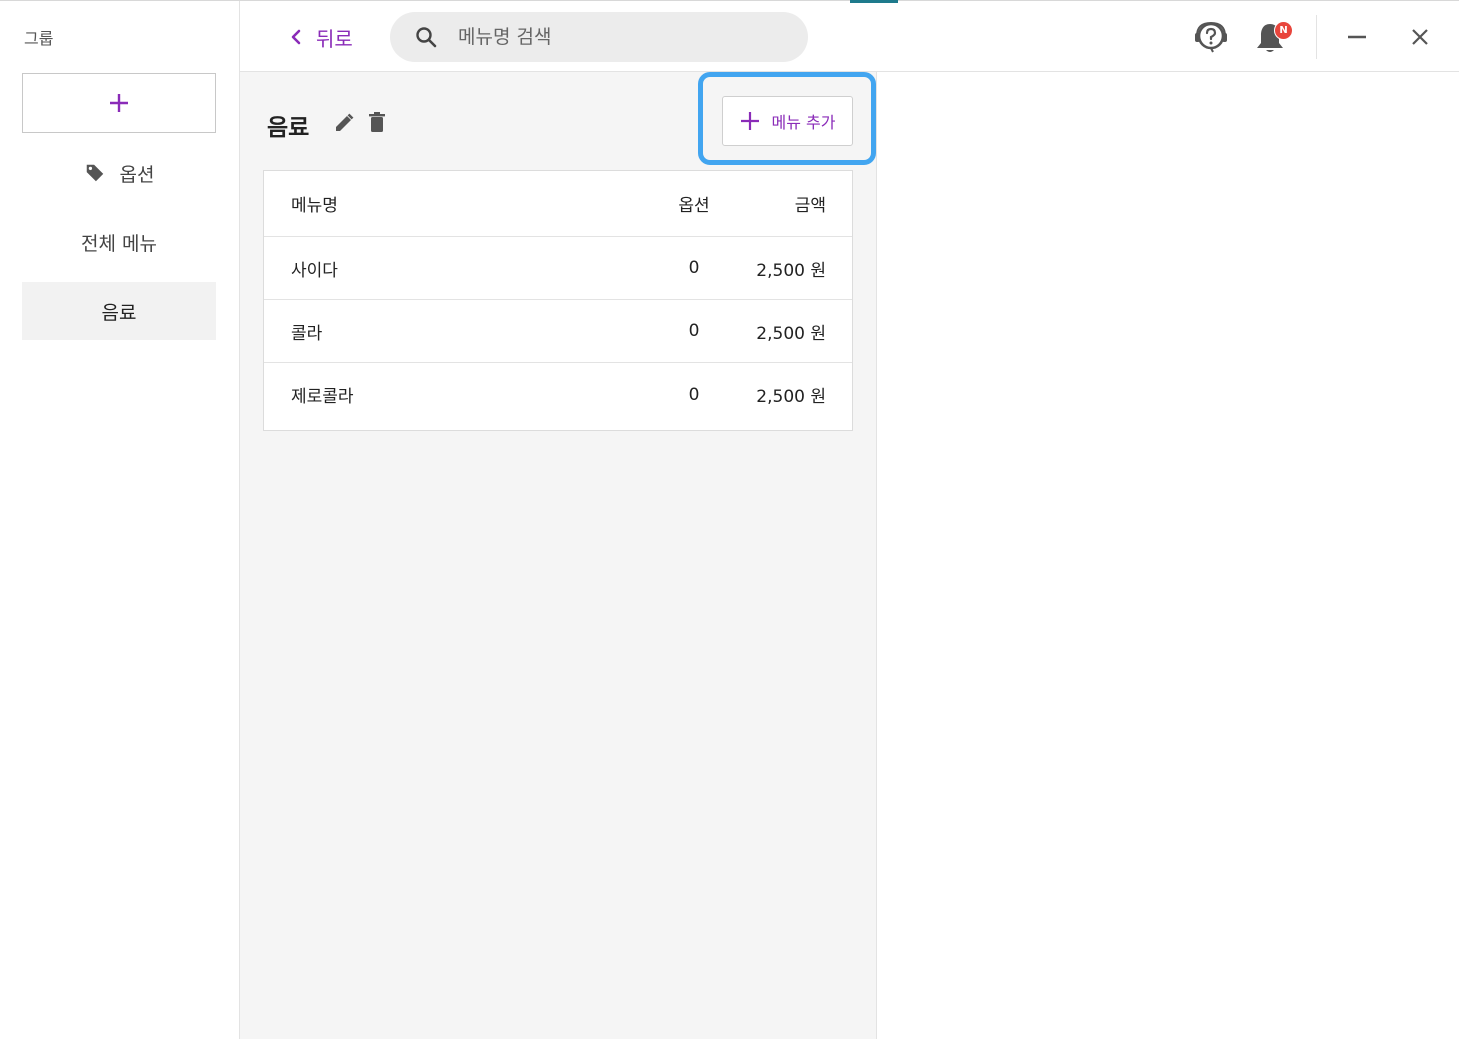  Describe the element at coordinates (39, 38) in the screenshot. I see `sidebar-title: 그룹` at that location.